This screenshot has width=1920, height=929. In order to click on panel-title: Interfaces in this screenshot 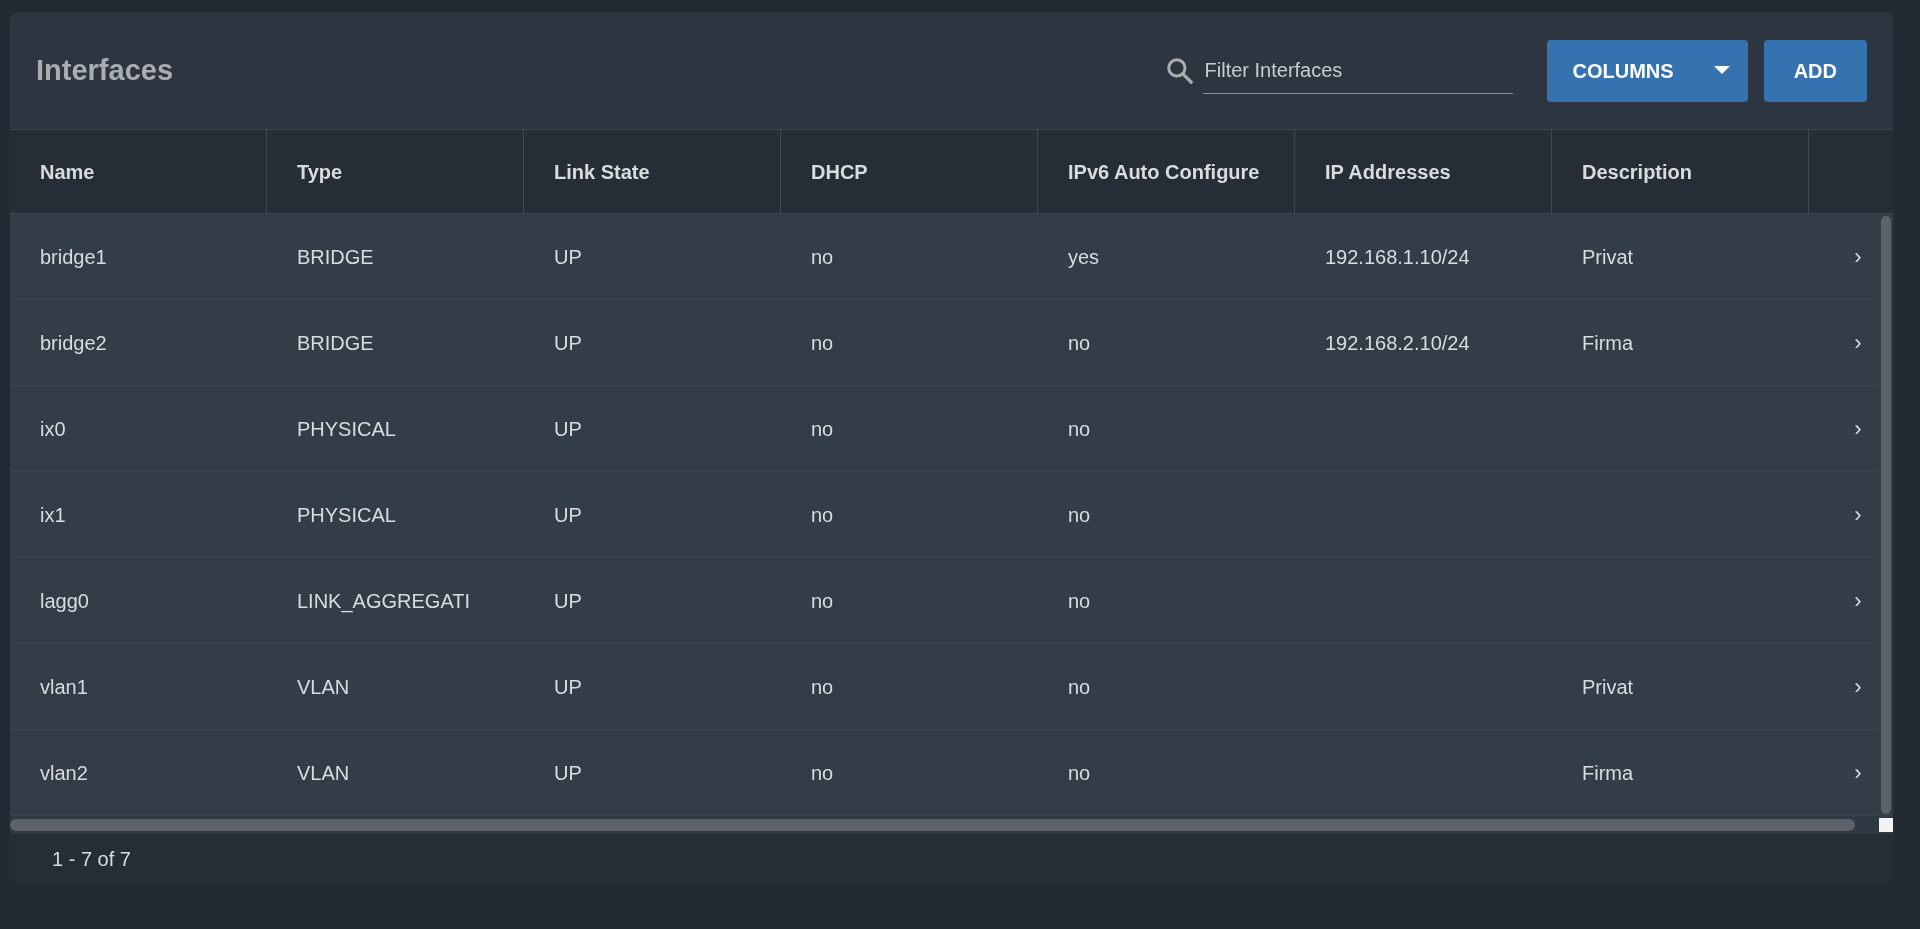, I will do `click(104, 70)`.